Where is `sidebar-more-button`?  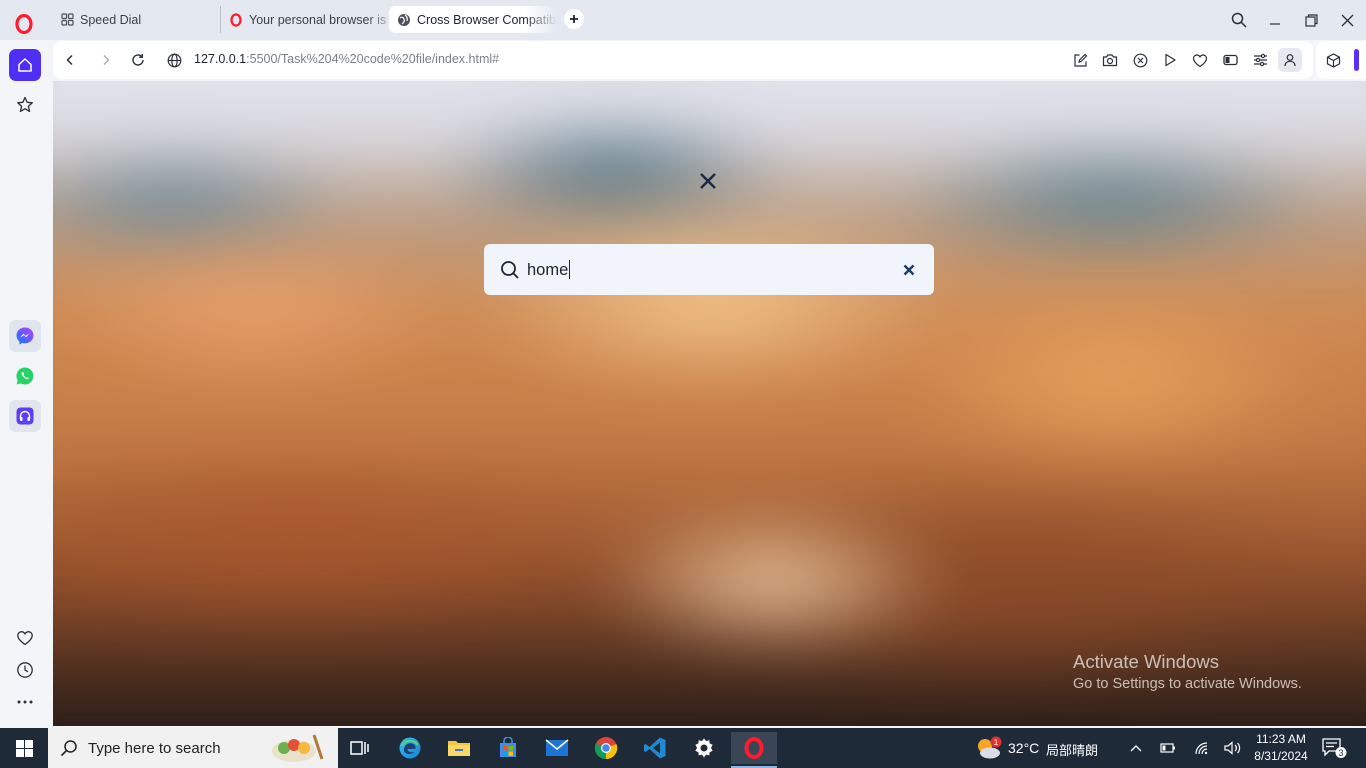 sidebar-more-button is located at coordinates (25, 702).